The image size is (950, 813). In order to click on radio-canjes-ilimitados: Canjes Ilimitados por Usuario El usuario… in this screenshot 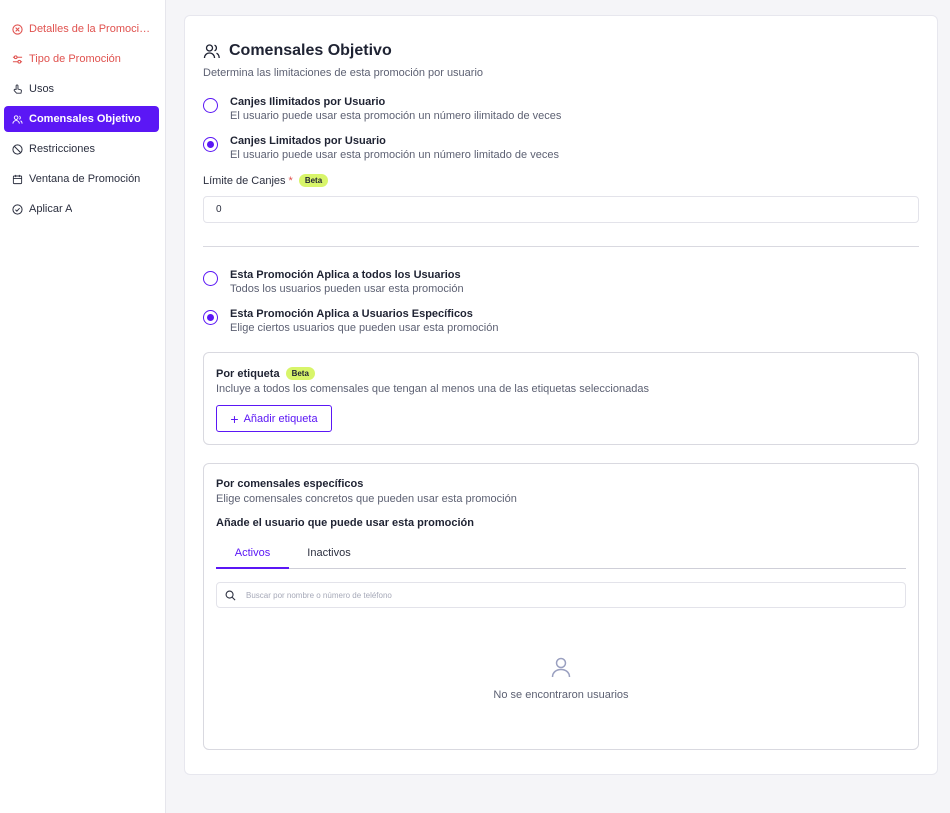, I will do `click(382, 109)`.